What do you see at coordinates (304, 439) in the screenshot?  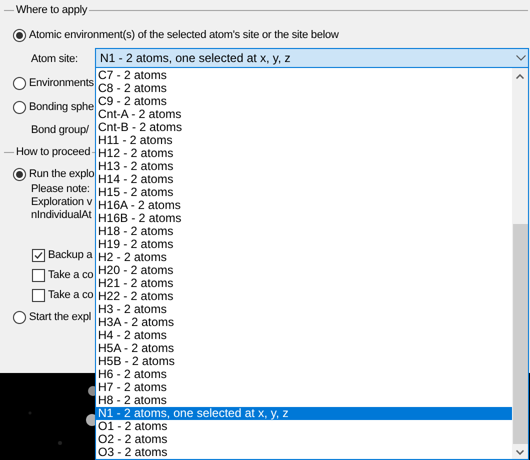 I see `dropdown-option: O2 - 2 atoms` at bounding box center [304, 439].